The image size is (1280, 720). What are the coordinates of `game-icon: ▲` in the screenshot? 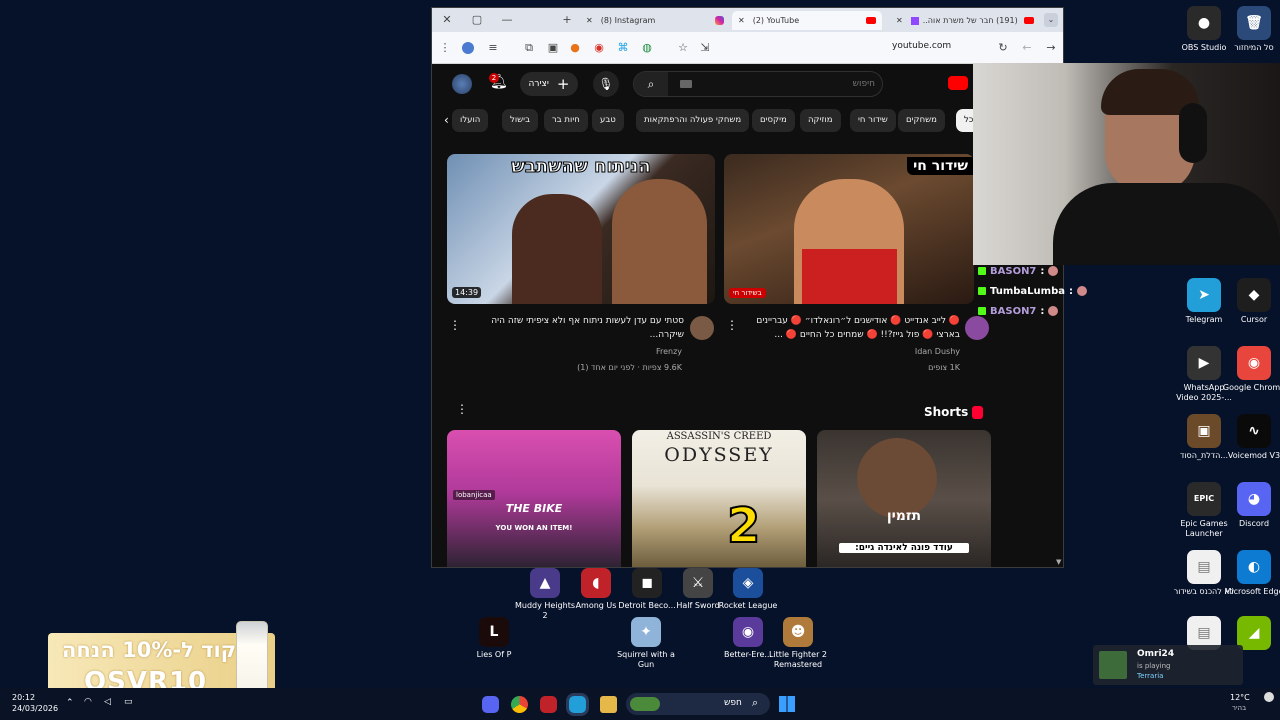 It's located at (545, 583).